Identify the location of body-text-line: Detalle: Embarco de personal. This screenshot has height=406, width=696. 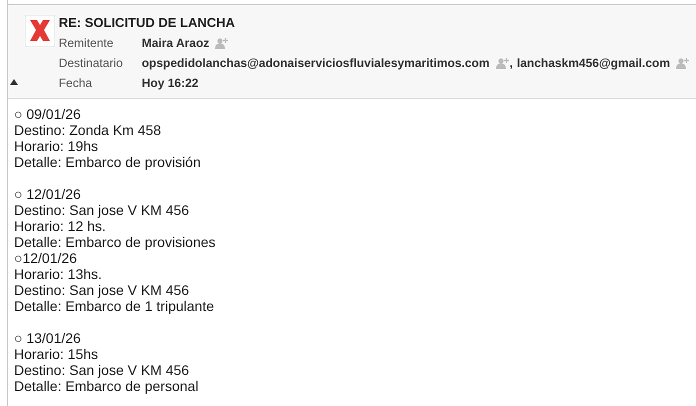
(107, 386).